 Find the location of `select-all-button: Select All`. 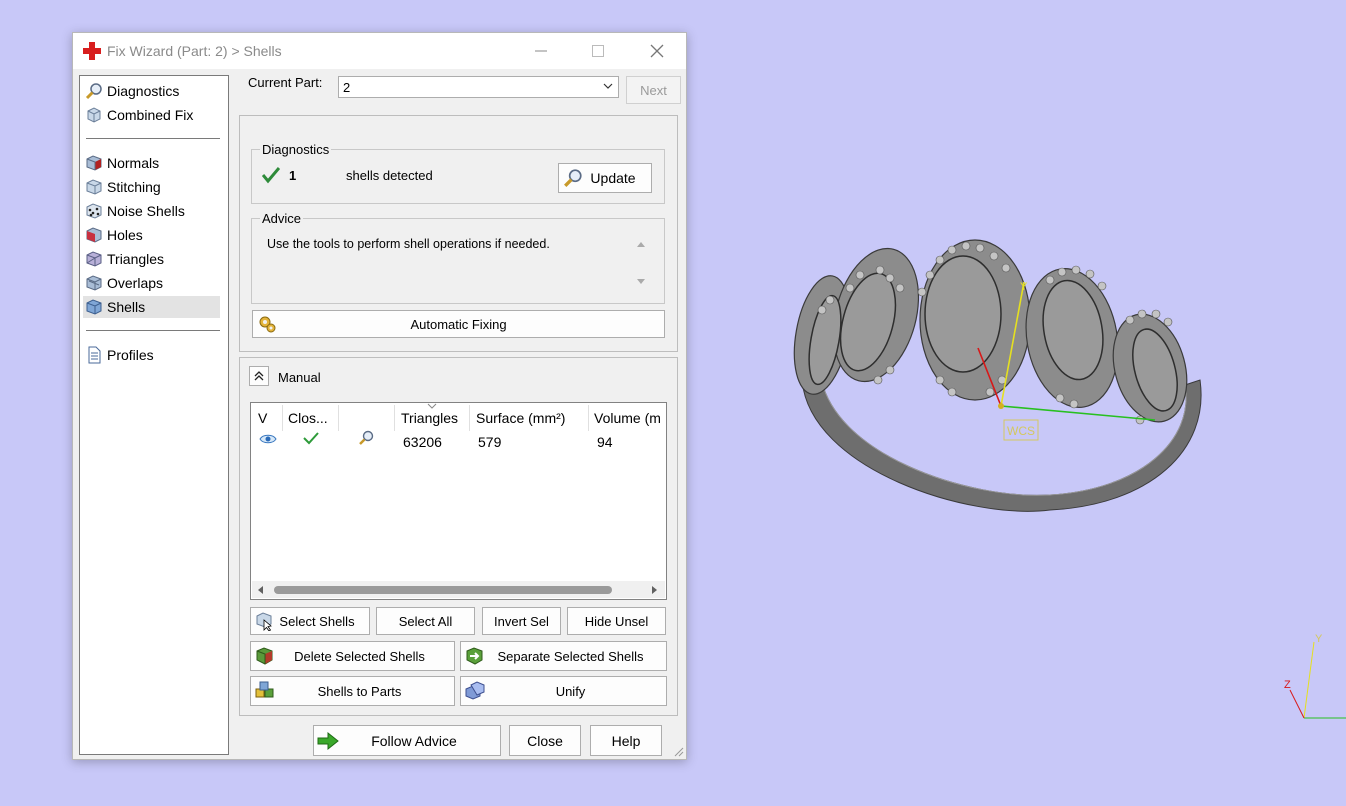

select-all-button: Select All is located at coordinates (425, 621).